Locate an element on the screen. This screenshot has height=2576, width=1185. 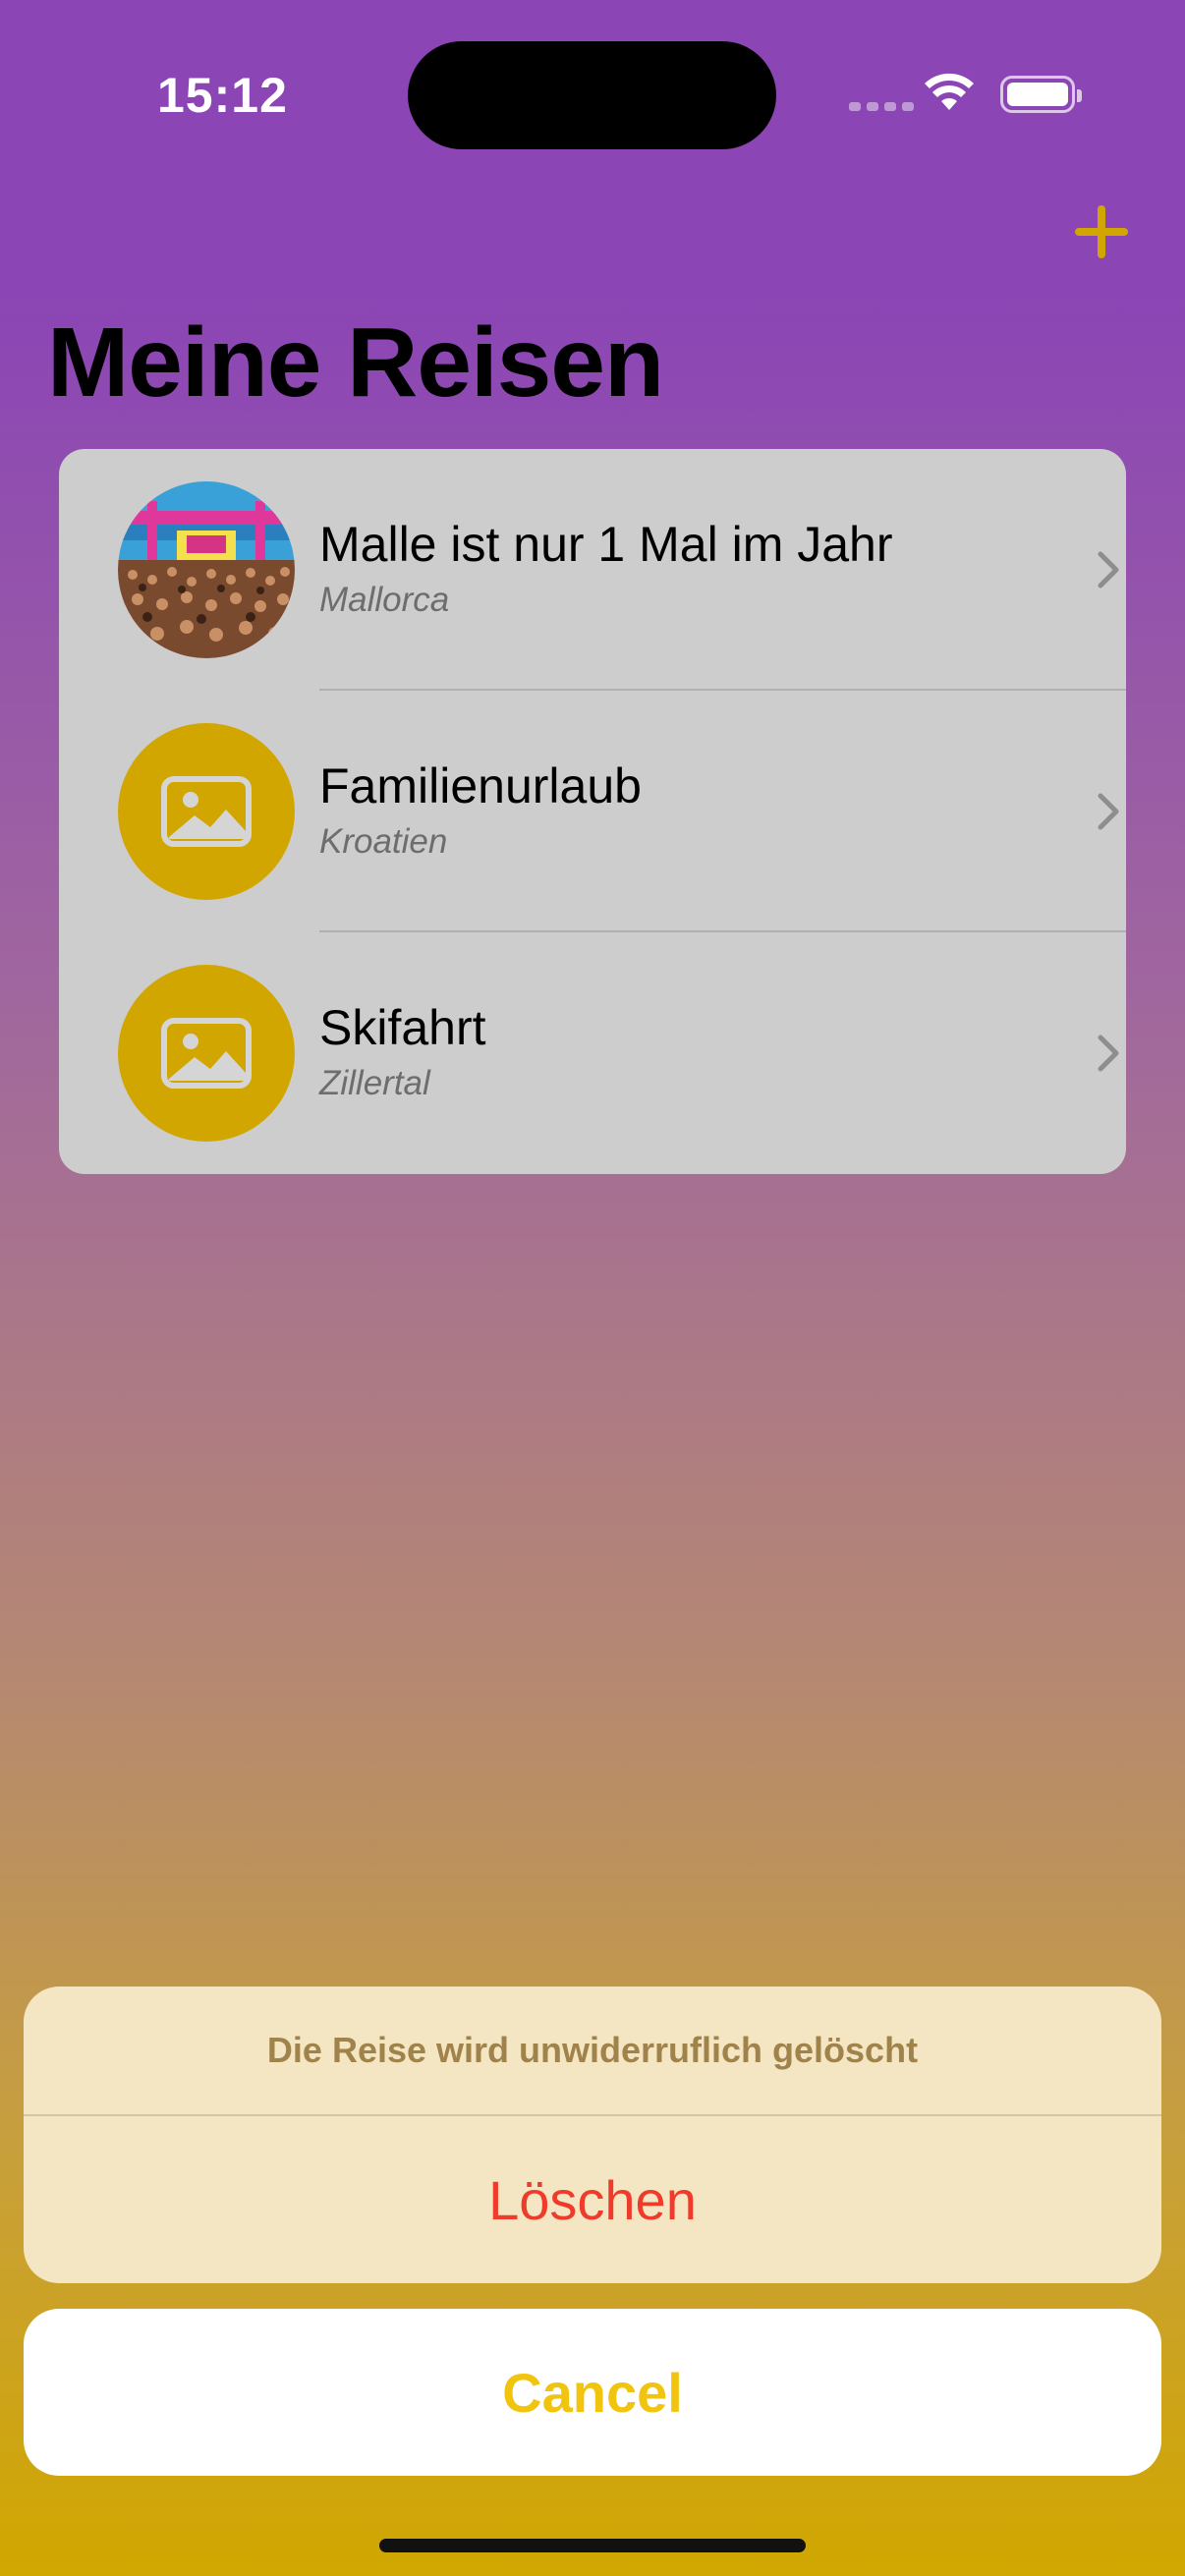
status-bar: 15:12 is located at coordinates (592, 98).